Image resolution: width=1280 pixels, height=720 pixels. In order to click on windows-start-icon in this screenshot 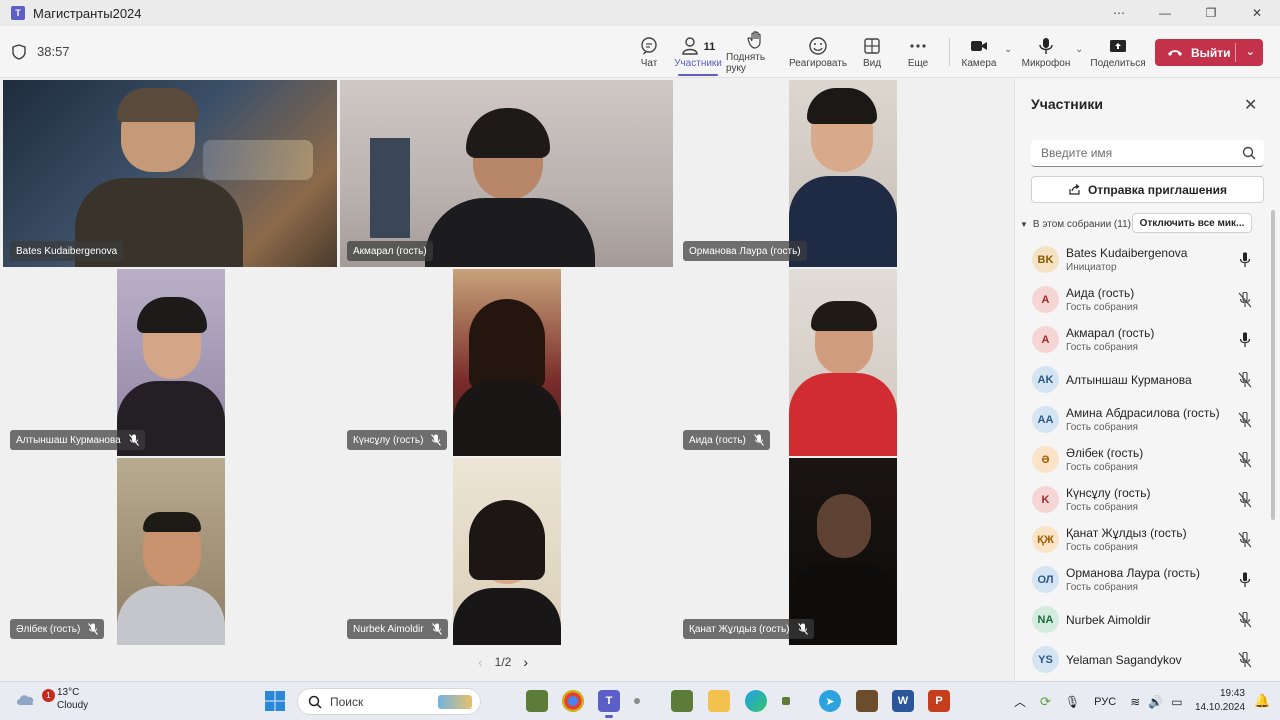, I will do `click(275, 701)`.